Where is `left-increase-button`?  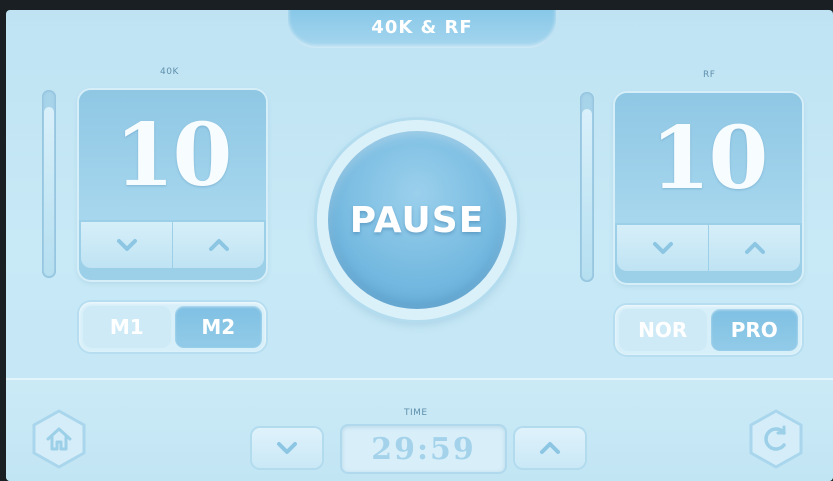 left-increase-button is located at coordinates (218, 245).